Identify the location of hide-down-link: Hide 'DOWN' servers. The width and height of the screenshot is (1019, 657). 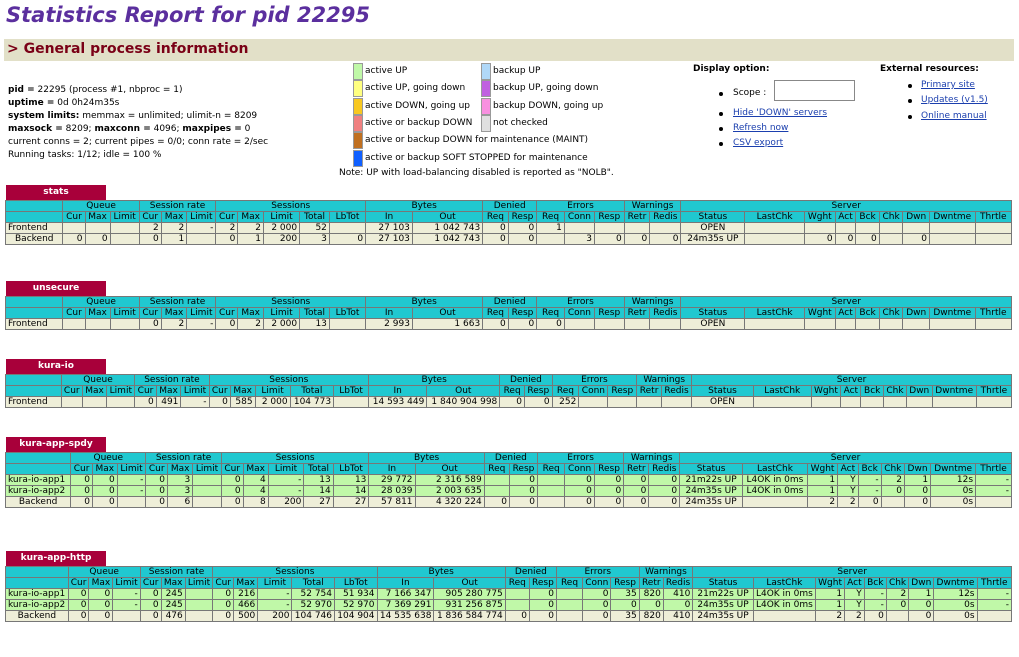
(780, 113).